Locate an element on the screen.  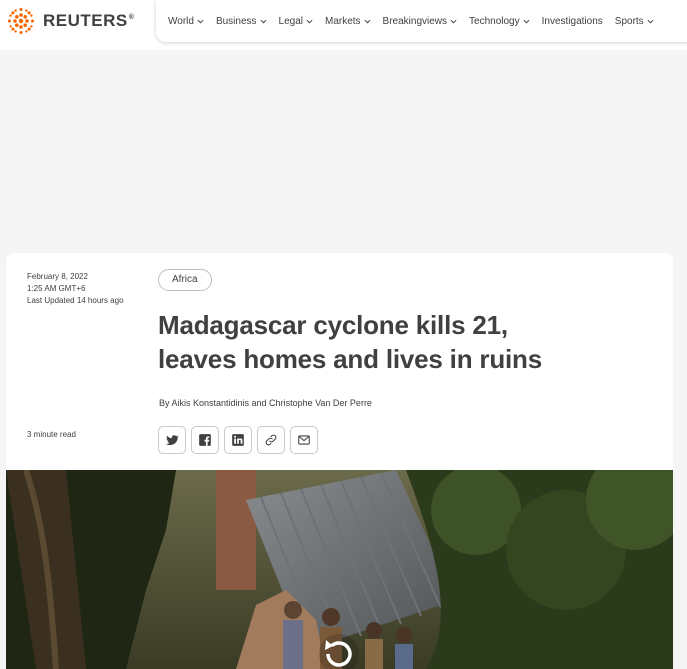
nav-item-markets: Markets is located at coordinates (348, 21).